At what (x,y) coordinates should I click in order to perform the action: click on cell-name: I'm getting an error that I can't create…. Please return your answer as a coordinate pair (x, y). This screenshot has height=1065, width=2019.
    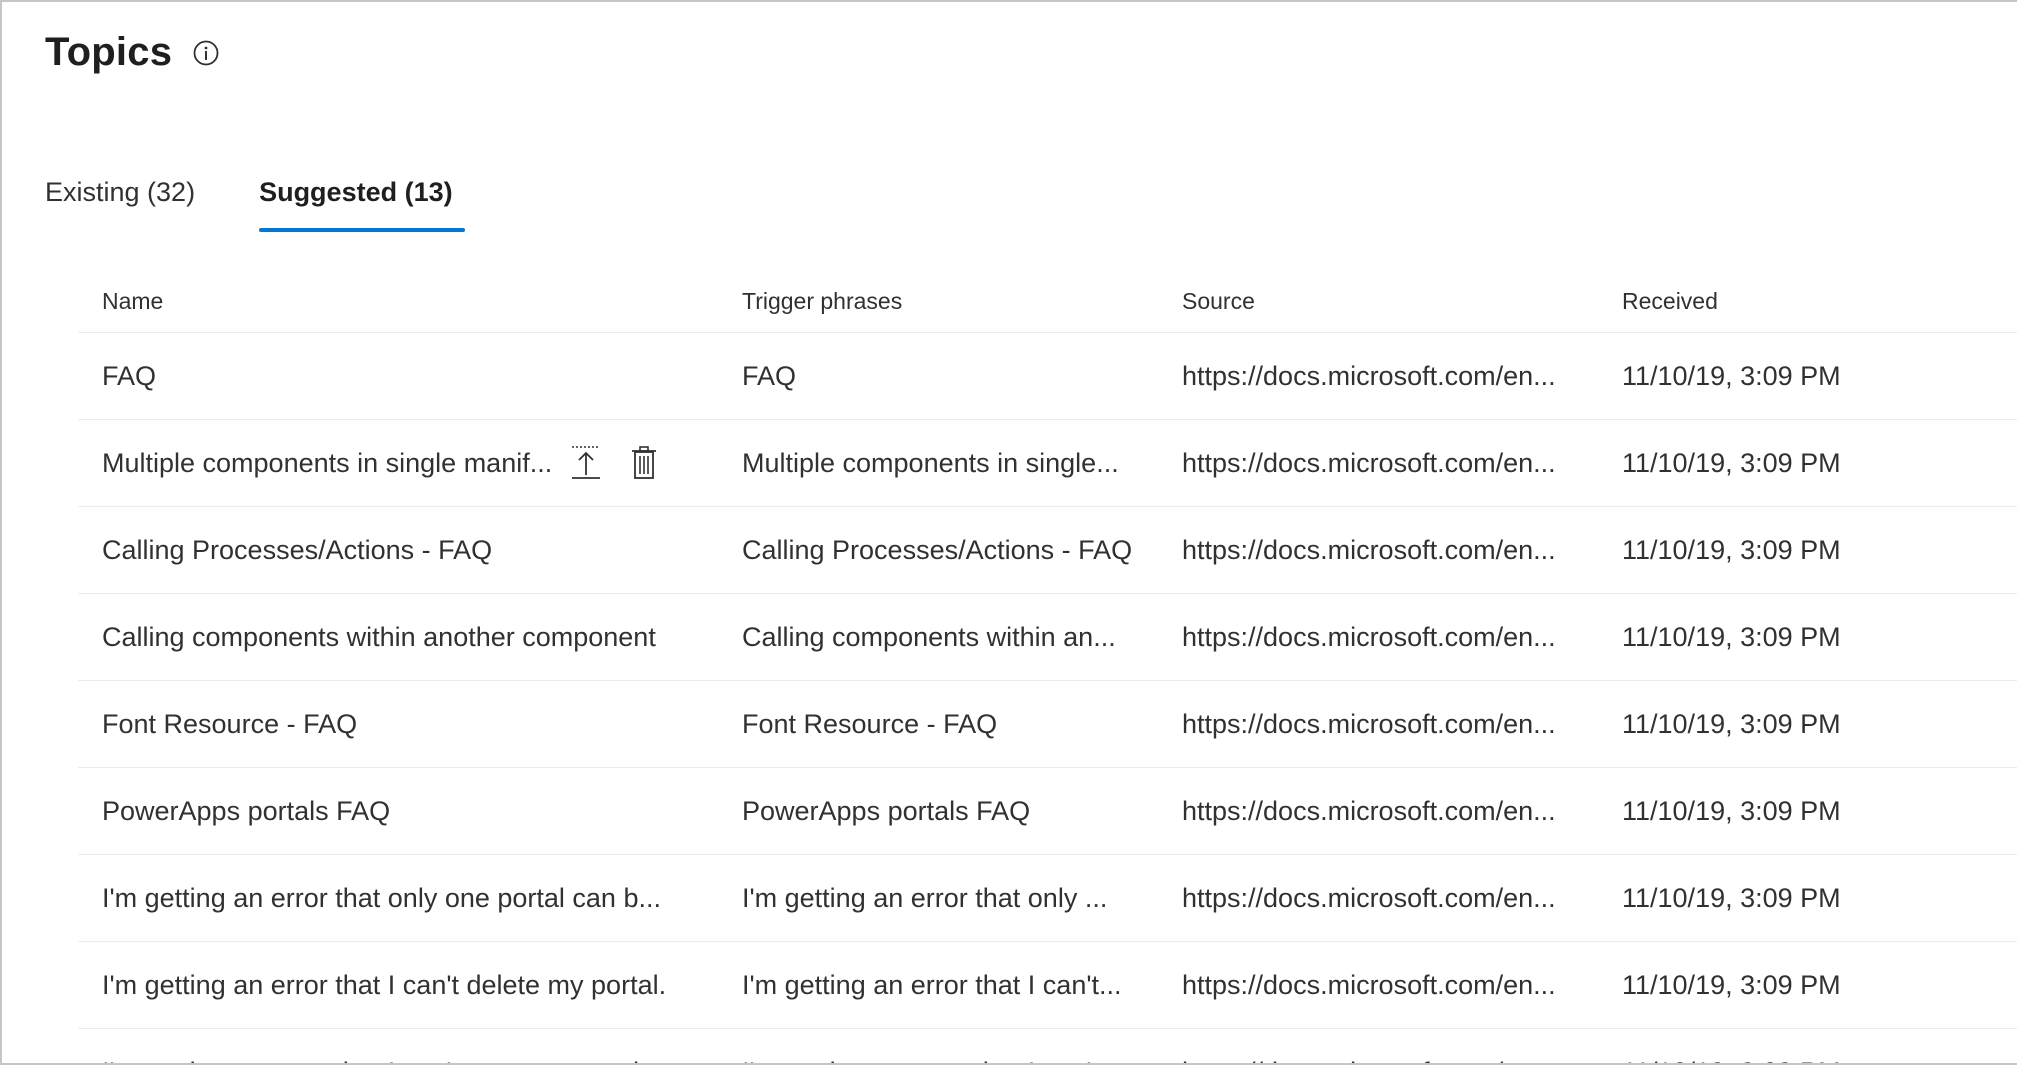
    Looking at the image, I should click on (398, 1061).